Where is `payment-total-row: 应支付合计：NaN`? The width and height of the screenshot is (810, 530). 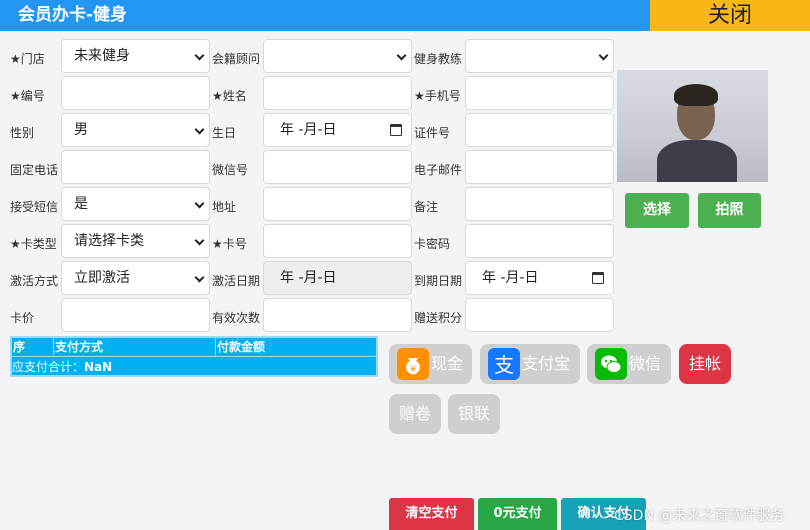 payment-total-row: 应支付合计：NaN is located at coordinates (62, 367).